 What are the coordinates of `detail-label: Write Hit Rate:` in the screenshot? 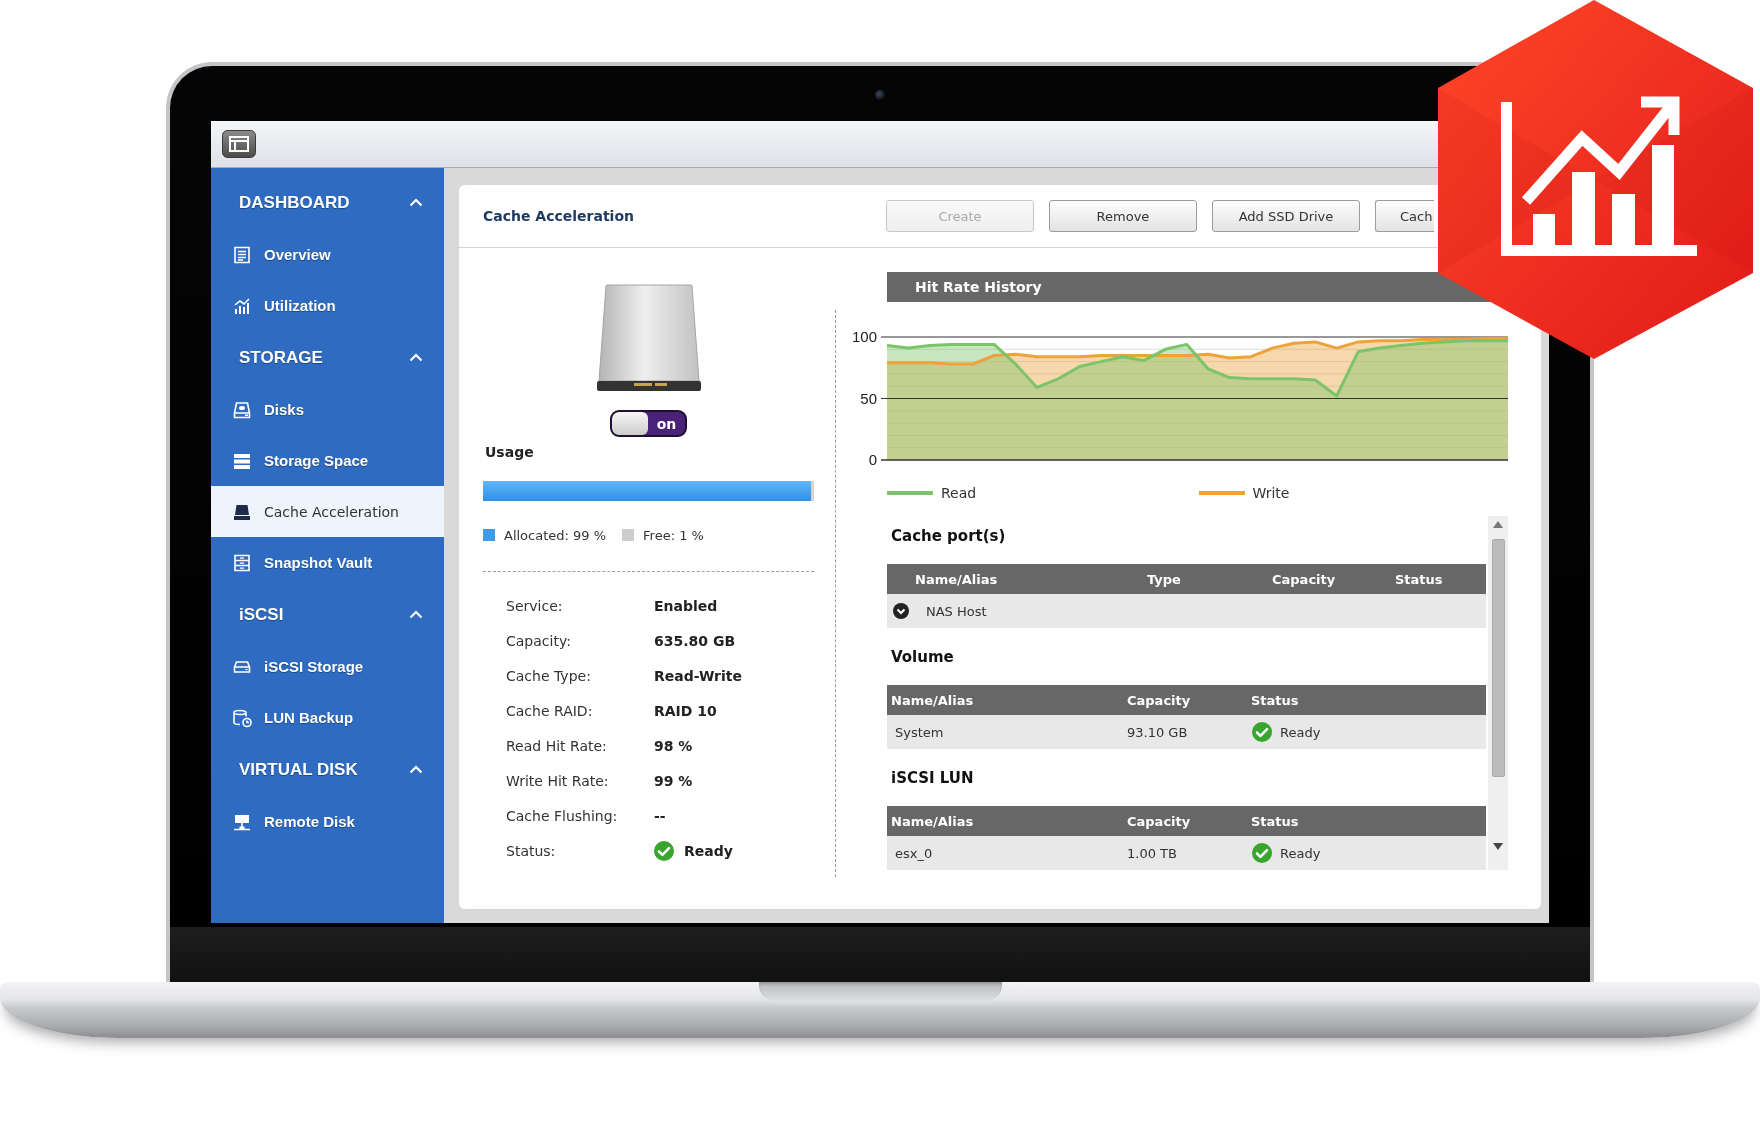 It's located at (558, 780).